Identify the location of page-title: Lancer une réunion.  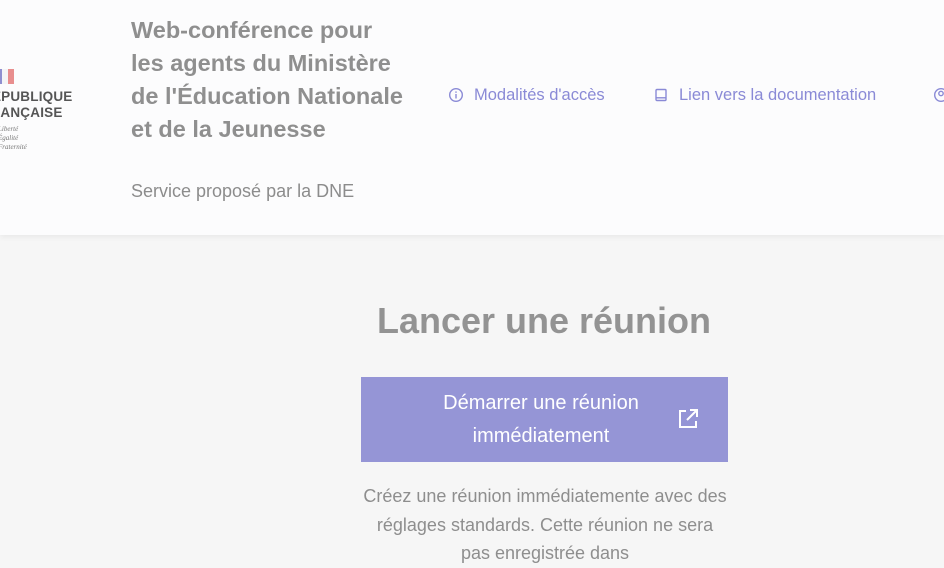
(544, 320).